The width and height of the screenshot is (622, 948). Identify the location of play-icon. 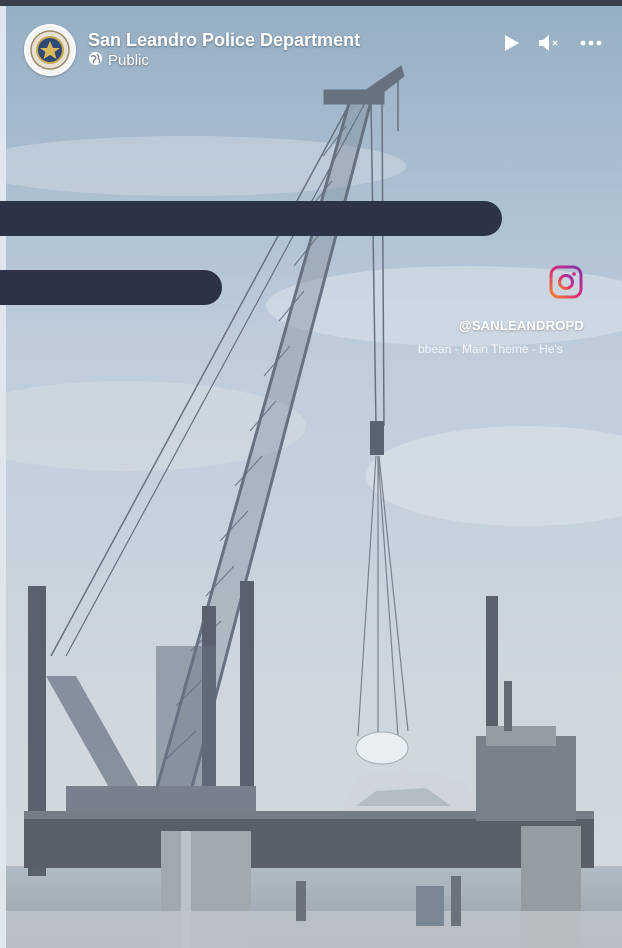
(512, 43).